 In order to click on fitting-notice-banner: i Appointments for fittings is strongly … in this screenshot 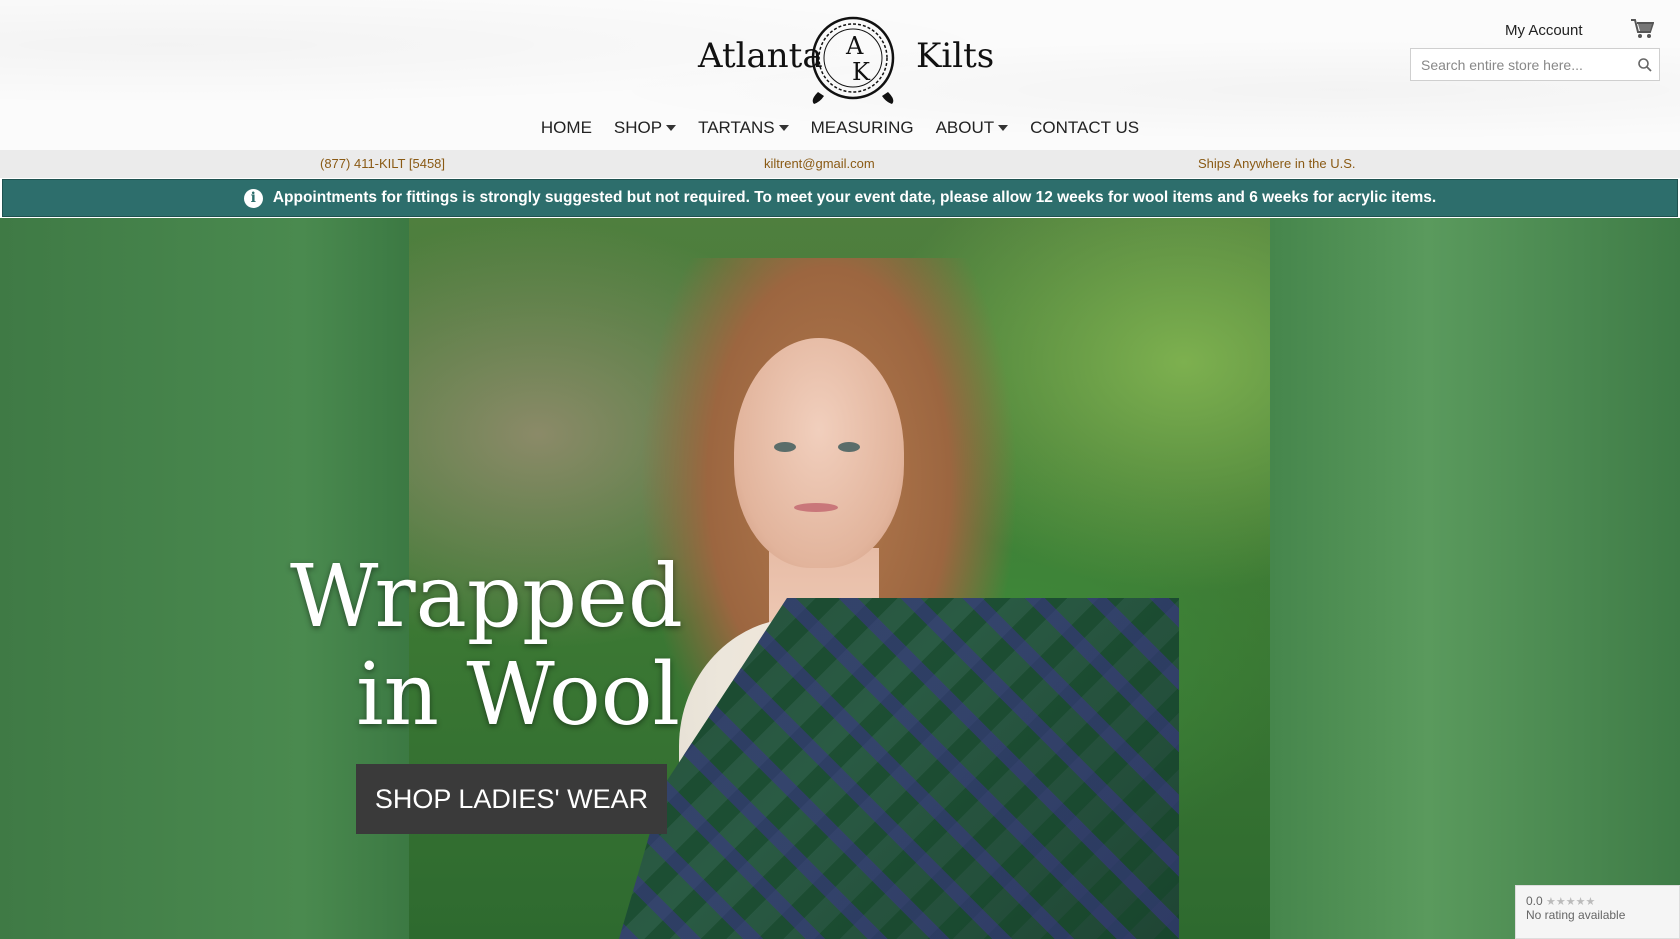, I will do `click(840, 198)`.